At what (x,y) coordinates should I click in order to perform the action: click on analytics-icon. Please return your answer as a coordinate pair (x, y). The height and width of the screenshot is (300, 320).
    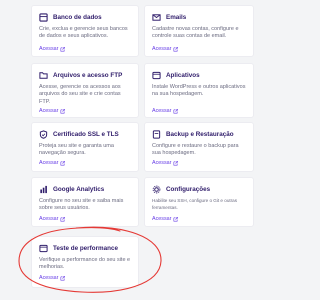
    Looking at the image, I should click on (43, 189).